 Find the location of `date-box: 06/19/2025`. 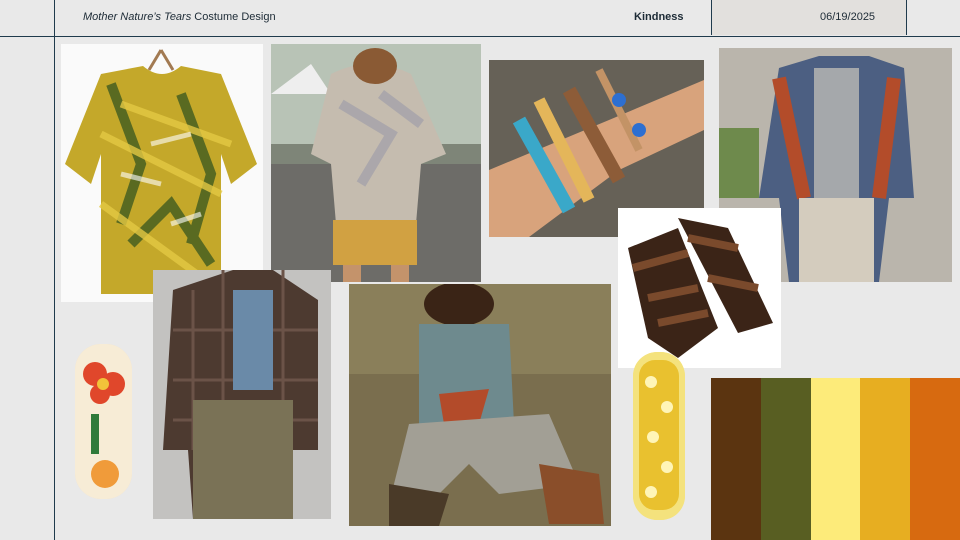

date-box: 06/19/2025 is located at coordinates (809, 17).